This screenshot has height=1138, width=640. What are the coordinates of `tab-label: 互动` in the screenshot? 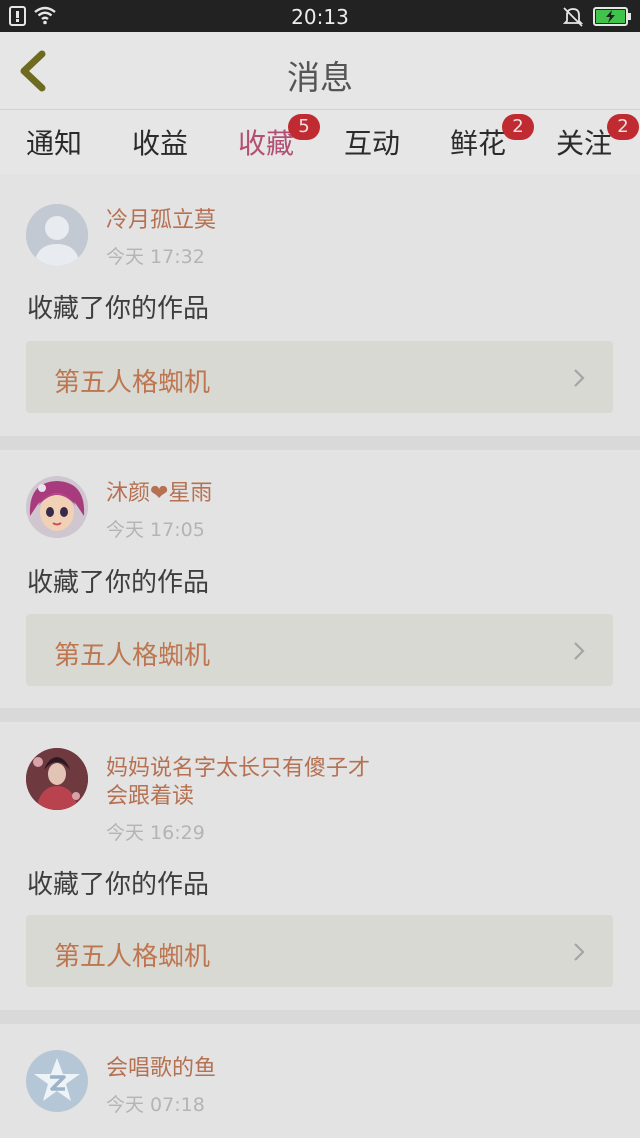 It's located at (372, 143).